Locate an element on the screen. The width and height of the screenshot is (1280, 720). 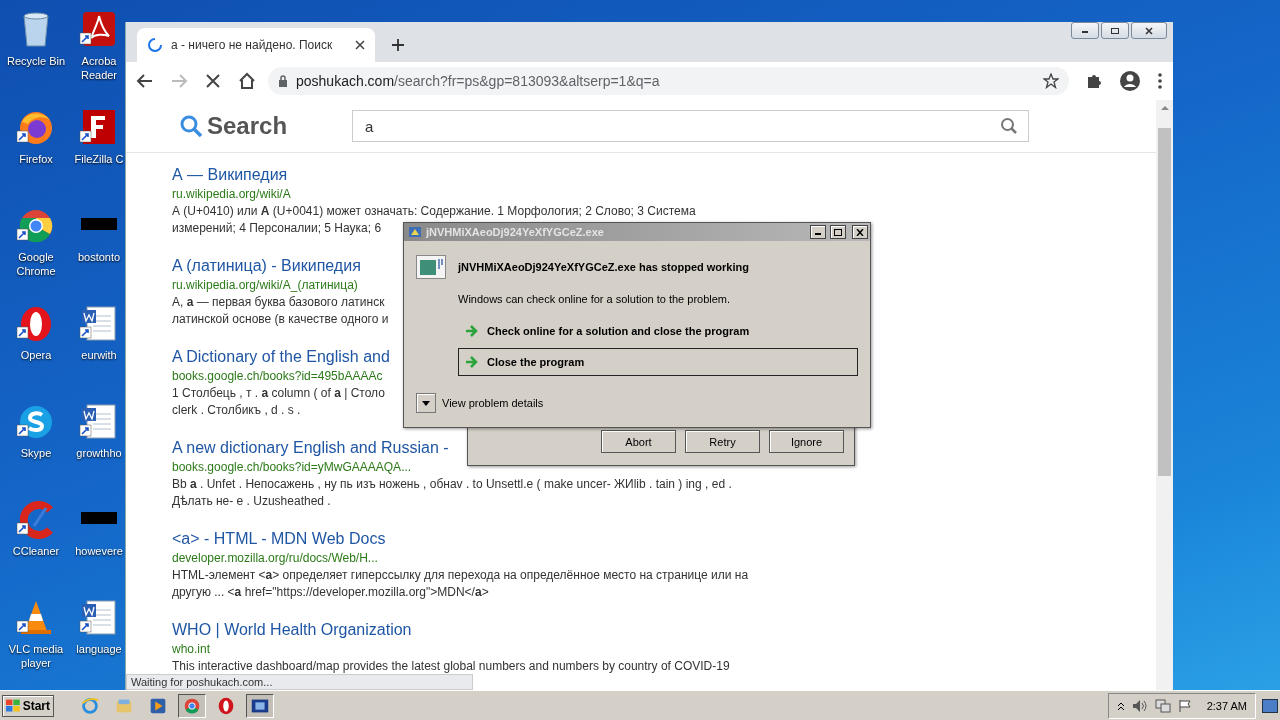
chevron-icon is located at coordinates (1120, 705).